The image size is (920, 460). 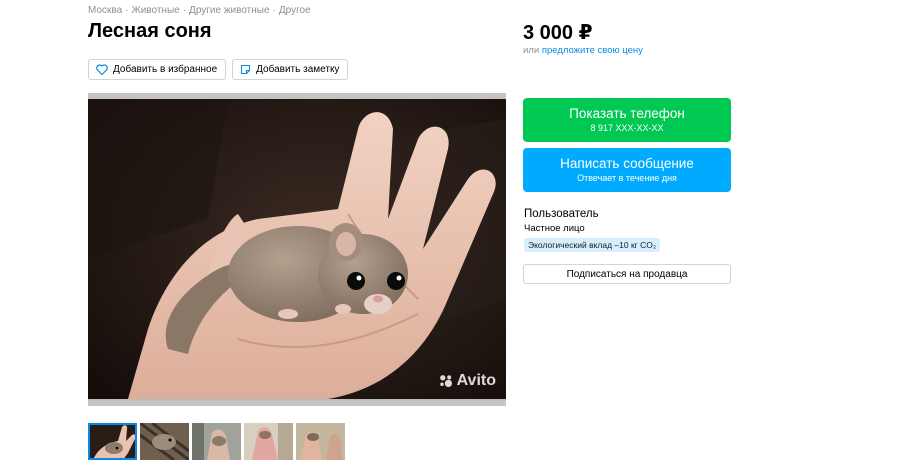 I want to click on price-offer-line: или предложите свою цену, so click(x=583, y=50).